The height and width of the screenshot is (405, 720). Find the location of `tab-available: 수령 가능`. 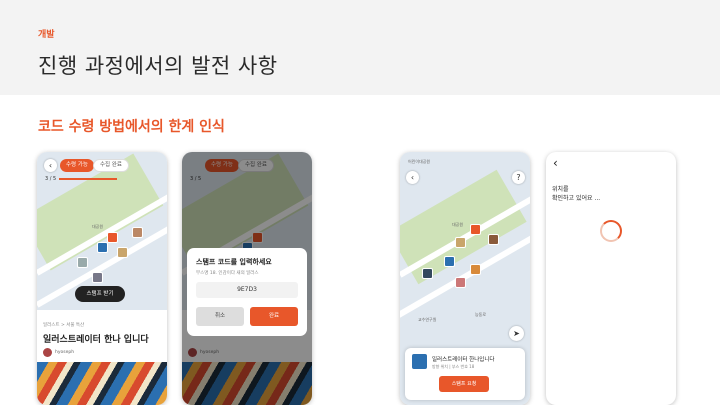

tab-available: 수령 가능 is located at coordinates (77, 165).